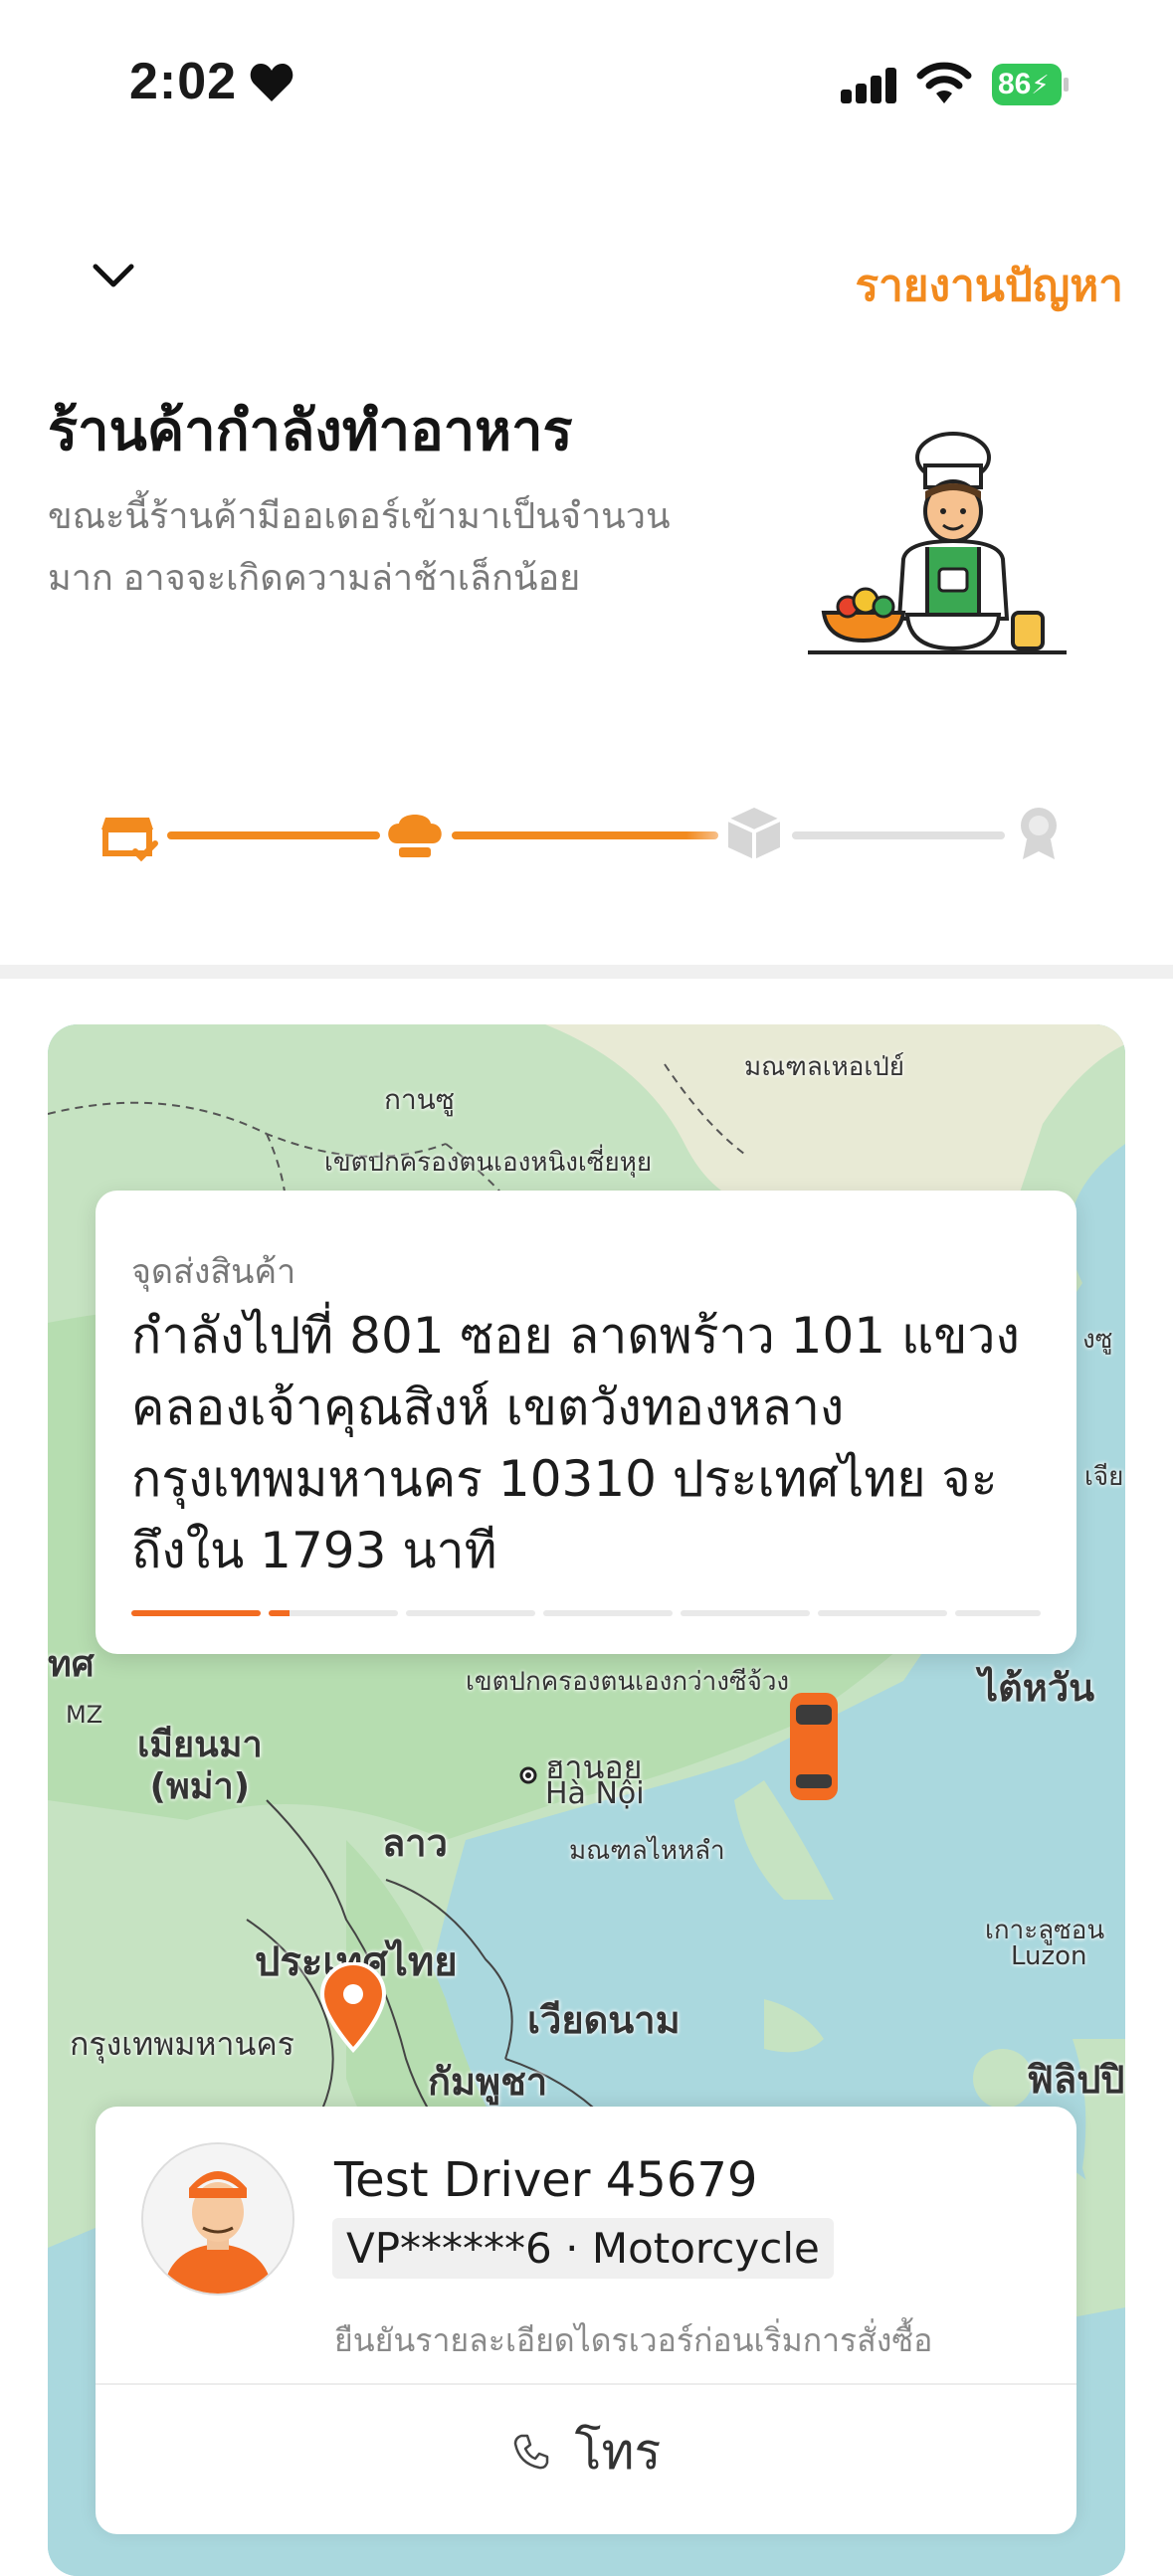  I want to click on map-label-edge-right-2: เจีย, so click(1104, 1477).